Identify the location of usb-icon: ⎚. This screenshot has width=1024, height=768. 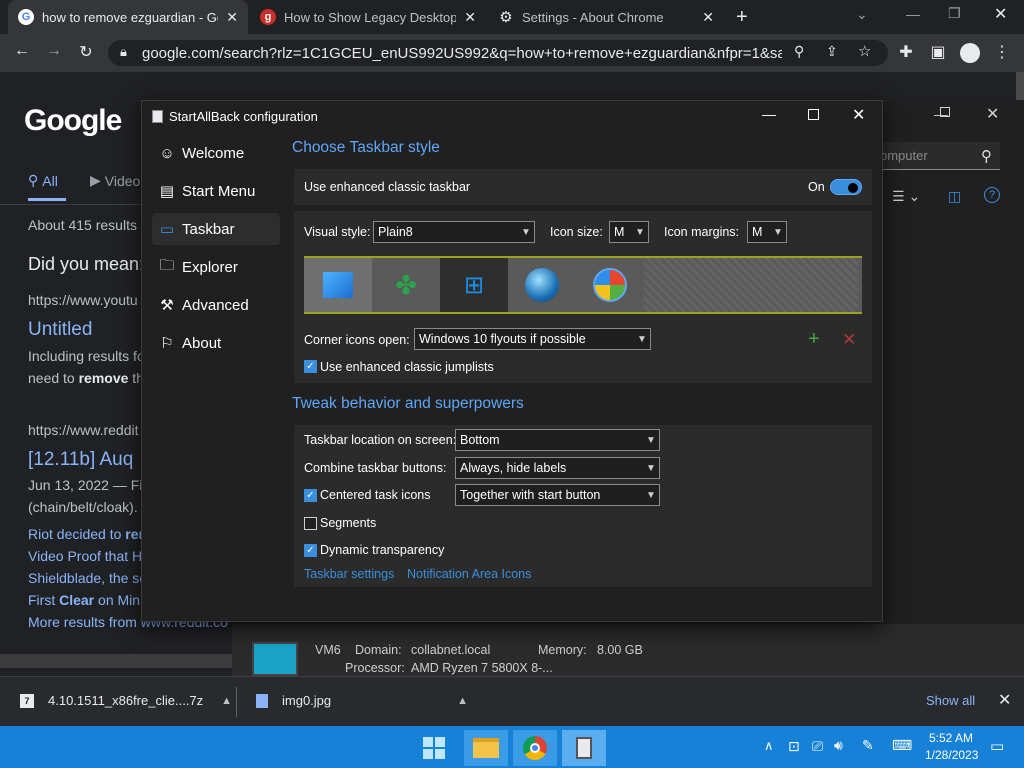
(817, 746).